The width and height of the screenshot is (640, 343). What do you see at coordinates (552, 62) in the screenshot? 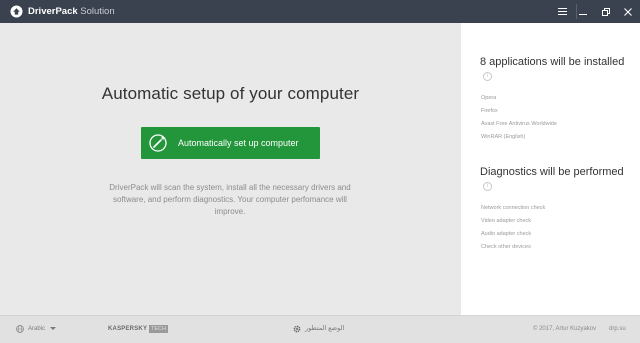
I see `apps-title-text: 8 applications will be installed` at bounding box center [552, 62].